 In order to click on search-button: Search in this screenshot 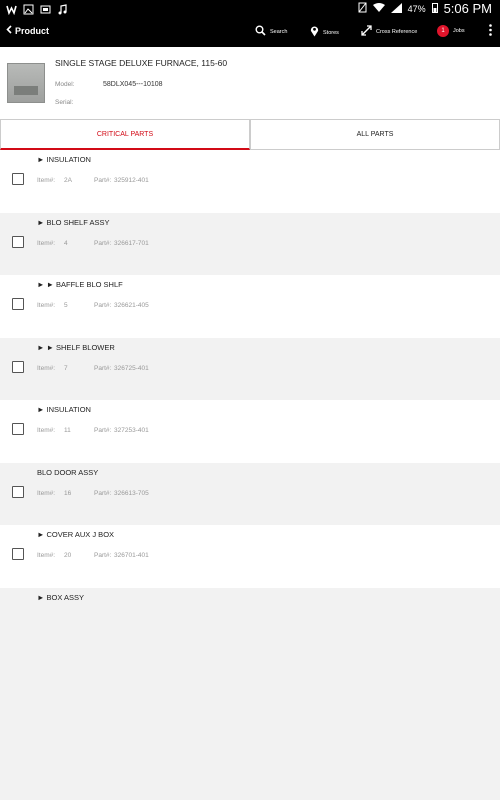, I will do `click(271, 32)`.